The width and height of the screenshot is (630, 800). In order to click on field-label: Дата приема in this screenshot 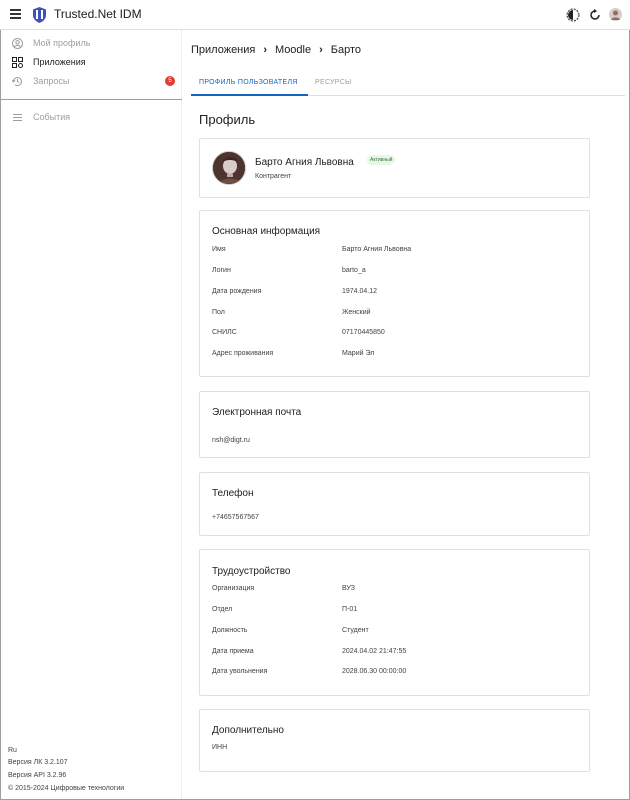, I will do `click(233, 651)`.